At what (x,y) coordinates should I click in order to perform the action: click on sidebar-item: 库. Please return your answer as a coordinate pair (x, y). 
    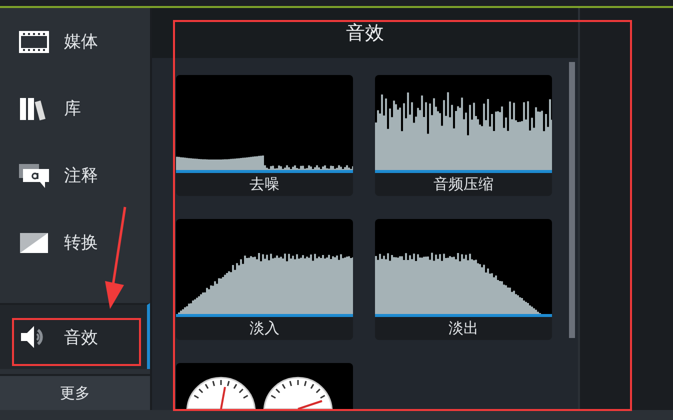
    Looking at the image, I should click on (75, 108).